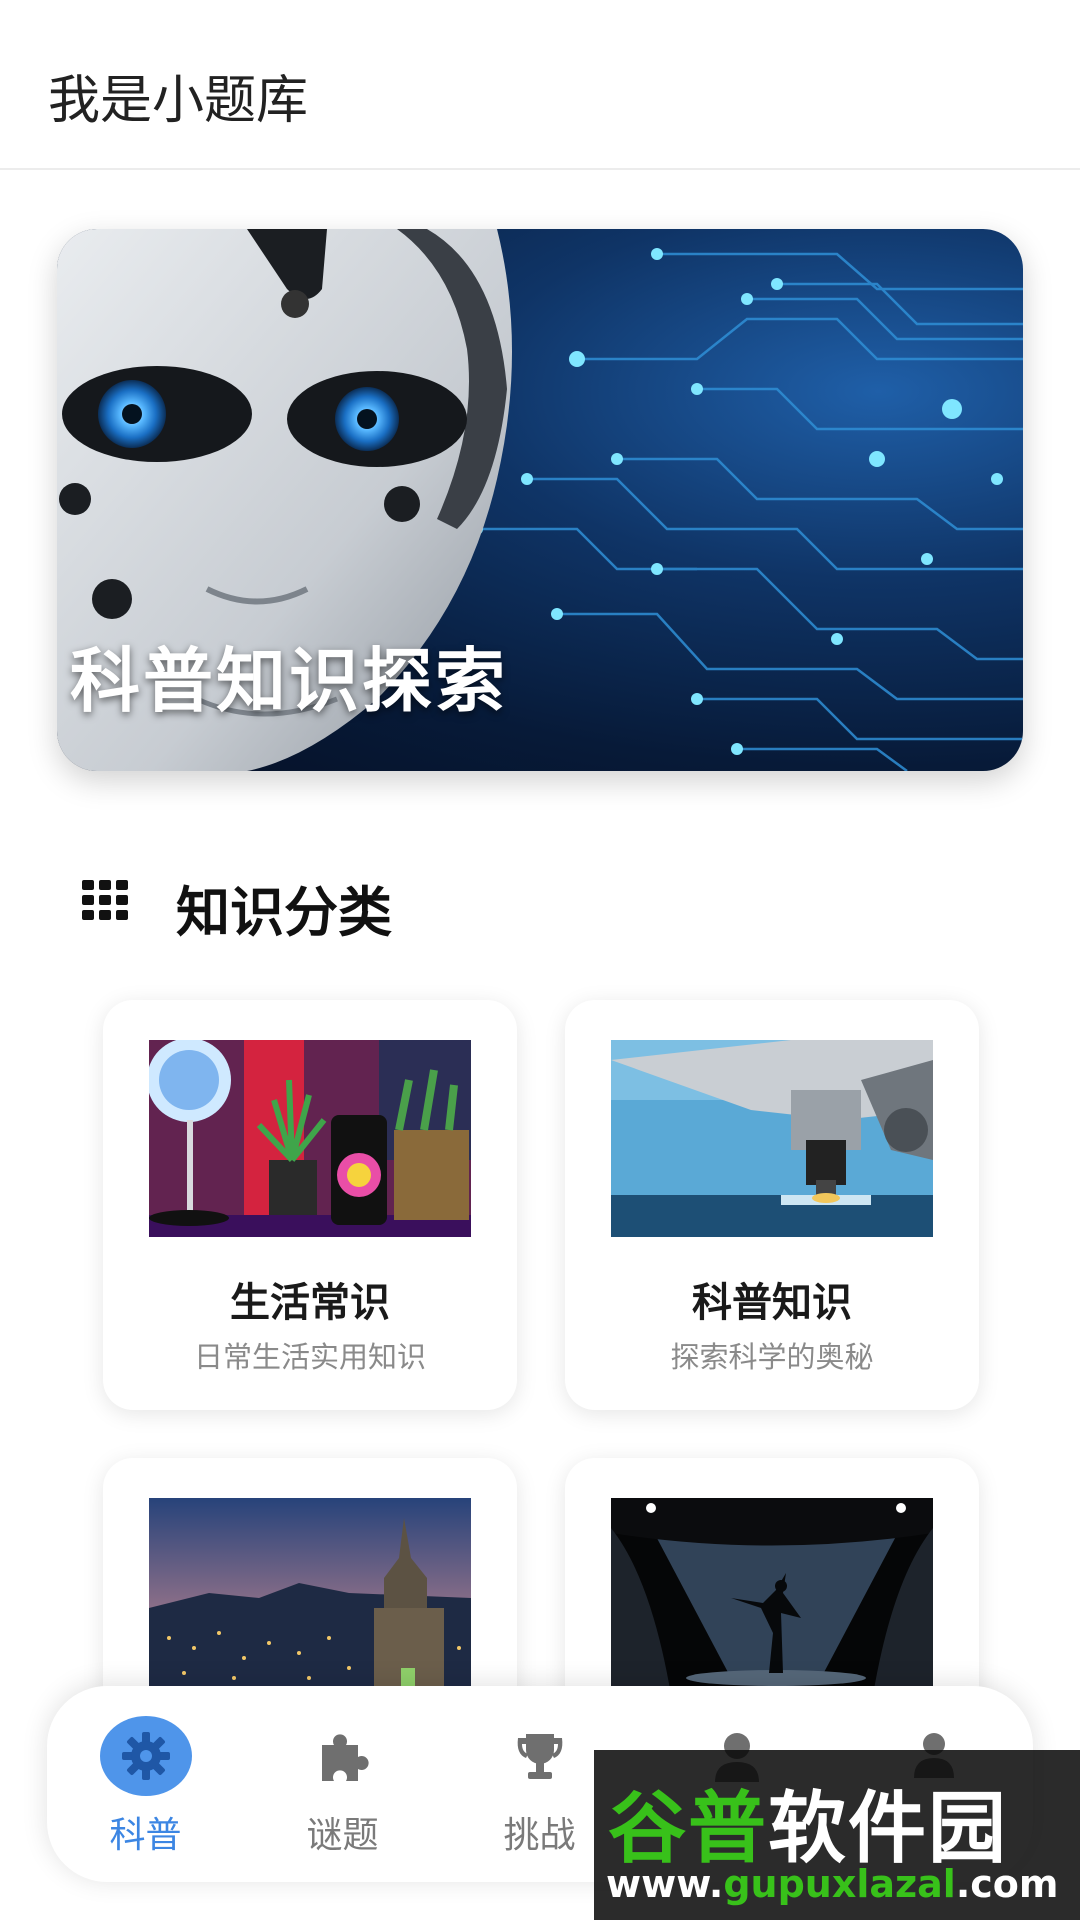 This screenshot has width=1080, height=1920. Describe the element at coordinates (342, 1835) in the screenshot. I see `nav-label: 谜题` at that location.